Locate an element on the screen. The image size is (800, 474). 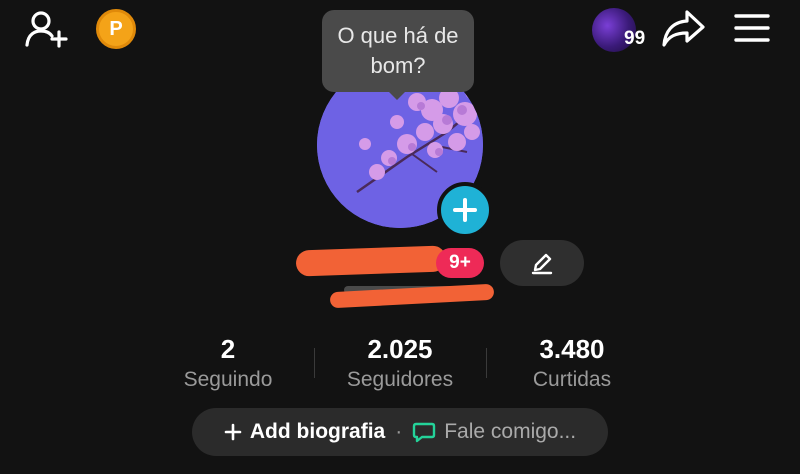
stat-value: 2 is located at coordinates (228, 349).